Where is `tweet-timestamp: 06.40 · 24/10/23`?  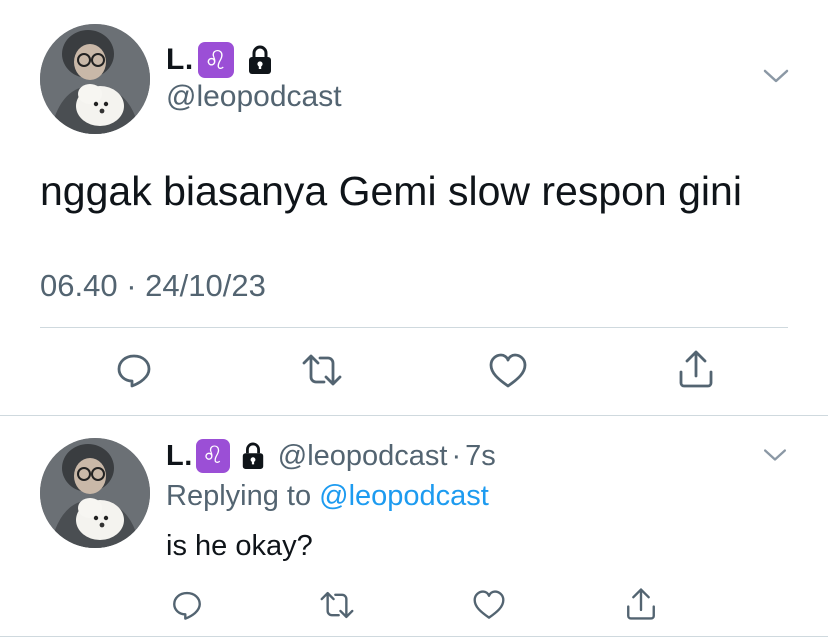
tweet-timestamp: 06.40 · 24/10/23 is located at coordinates (153, 286).